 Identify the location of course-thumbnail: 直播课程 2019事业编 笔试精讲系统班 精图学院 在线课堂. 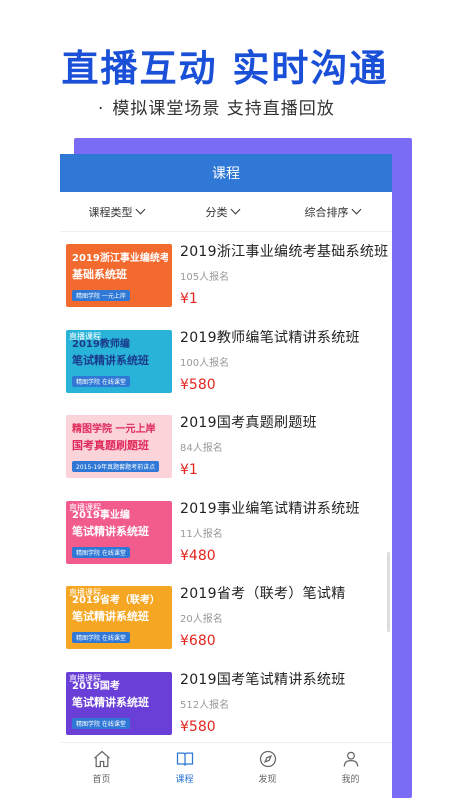
(119, 532).